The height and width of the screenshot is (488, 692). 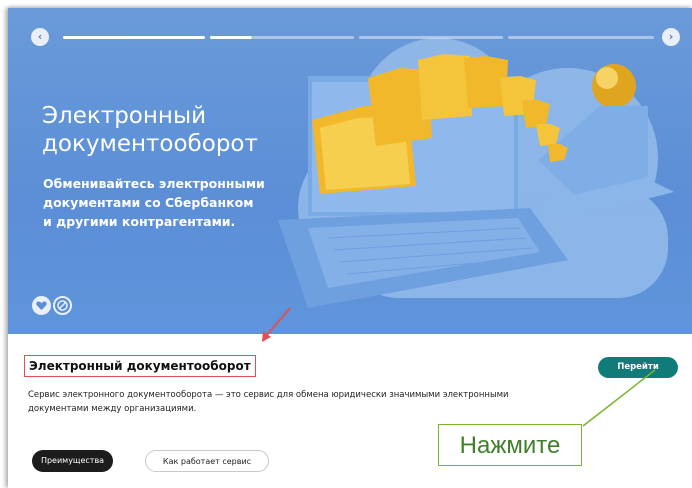 What do you see at coordinates (72, 461) in the screenshot?
I see `tab-advantages: Преимущества` at bounding box center [72, 461].